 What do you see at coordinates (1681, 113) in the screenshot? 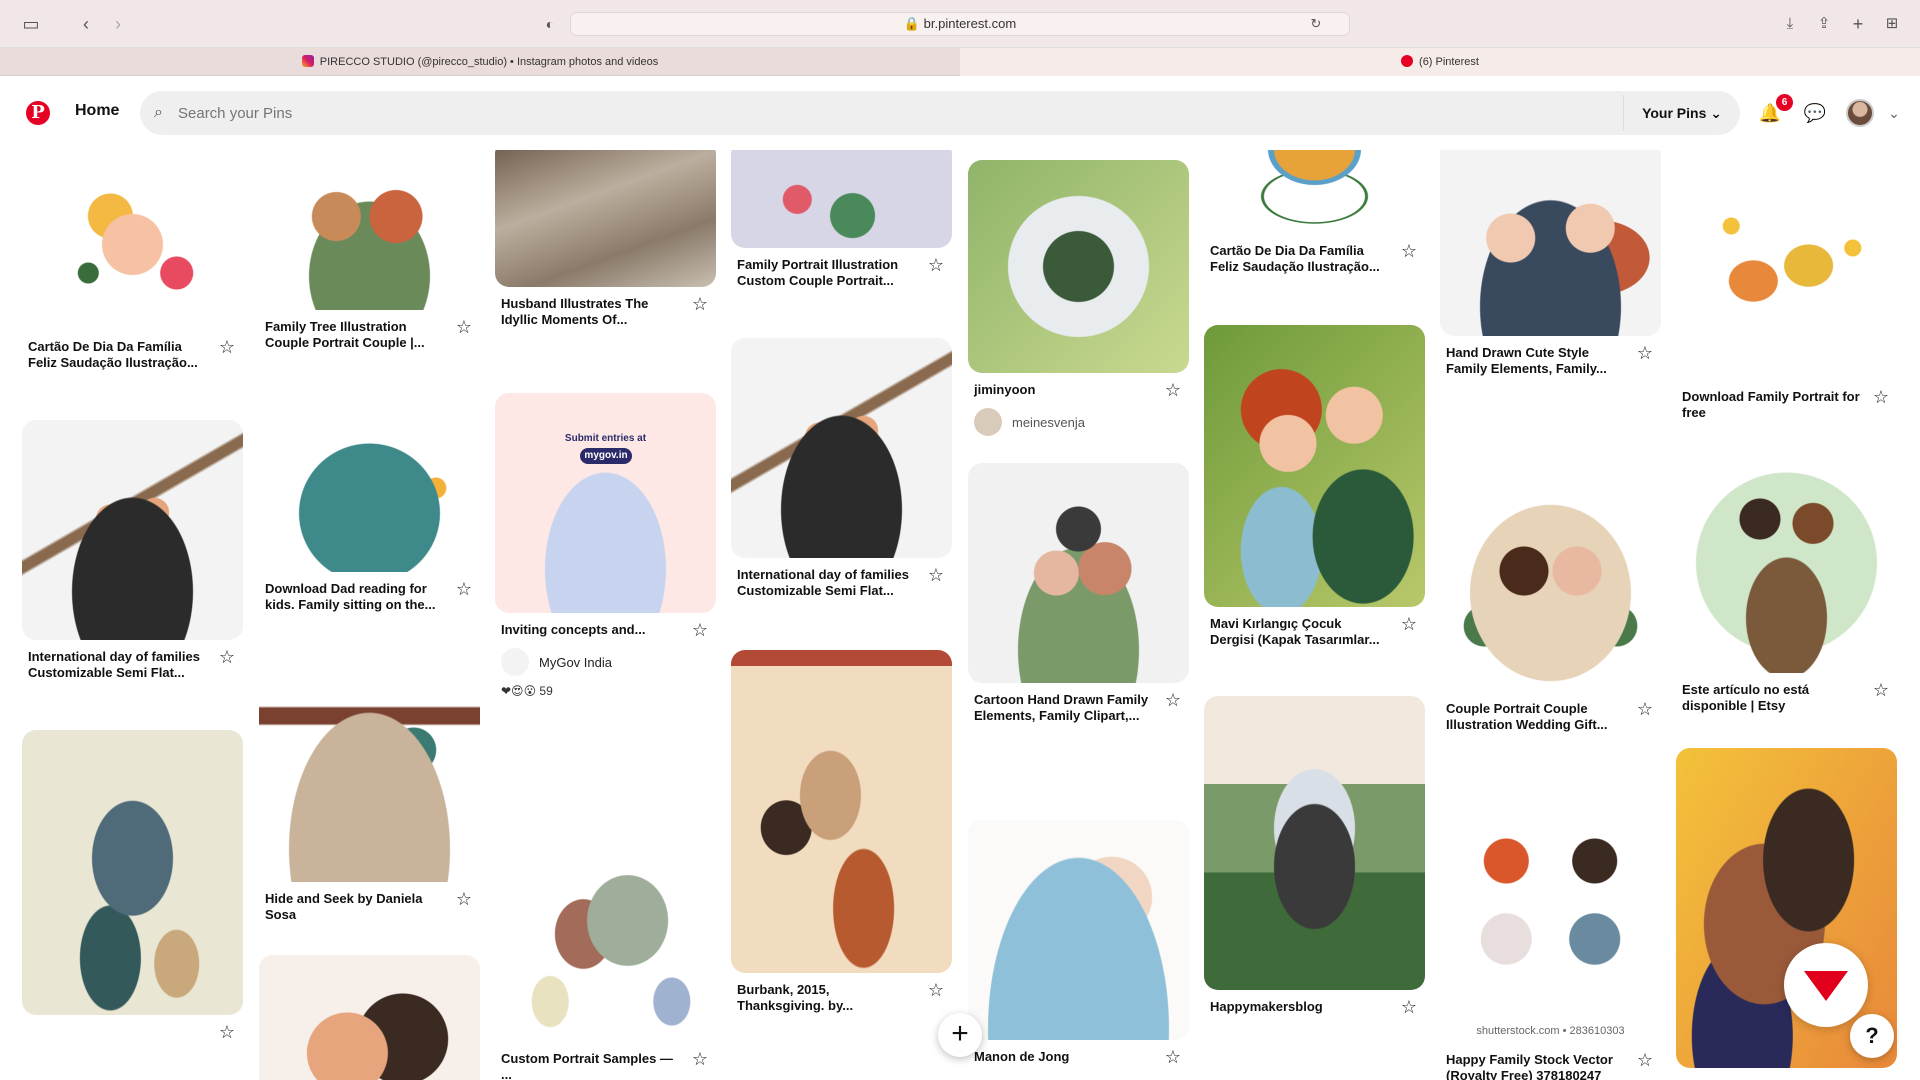
I see `your-pins-dropdown: Your Pins ⌄` at bounding box center [1681, 113].